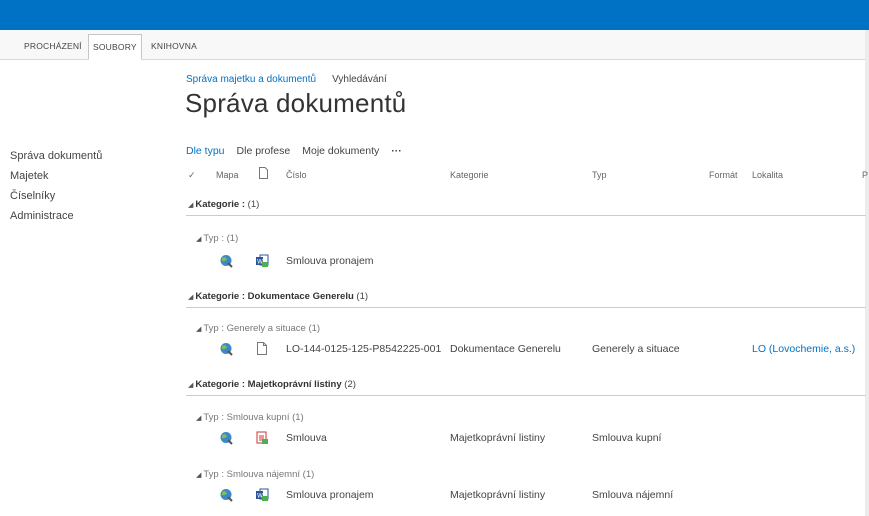 The image size is (869, 516). I want to click on nav-item-majetek: Majetek, so click(56, 176).